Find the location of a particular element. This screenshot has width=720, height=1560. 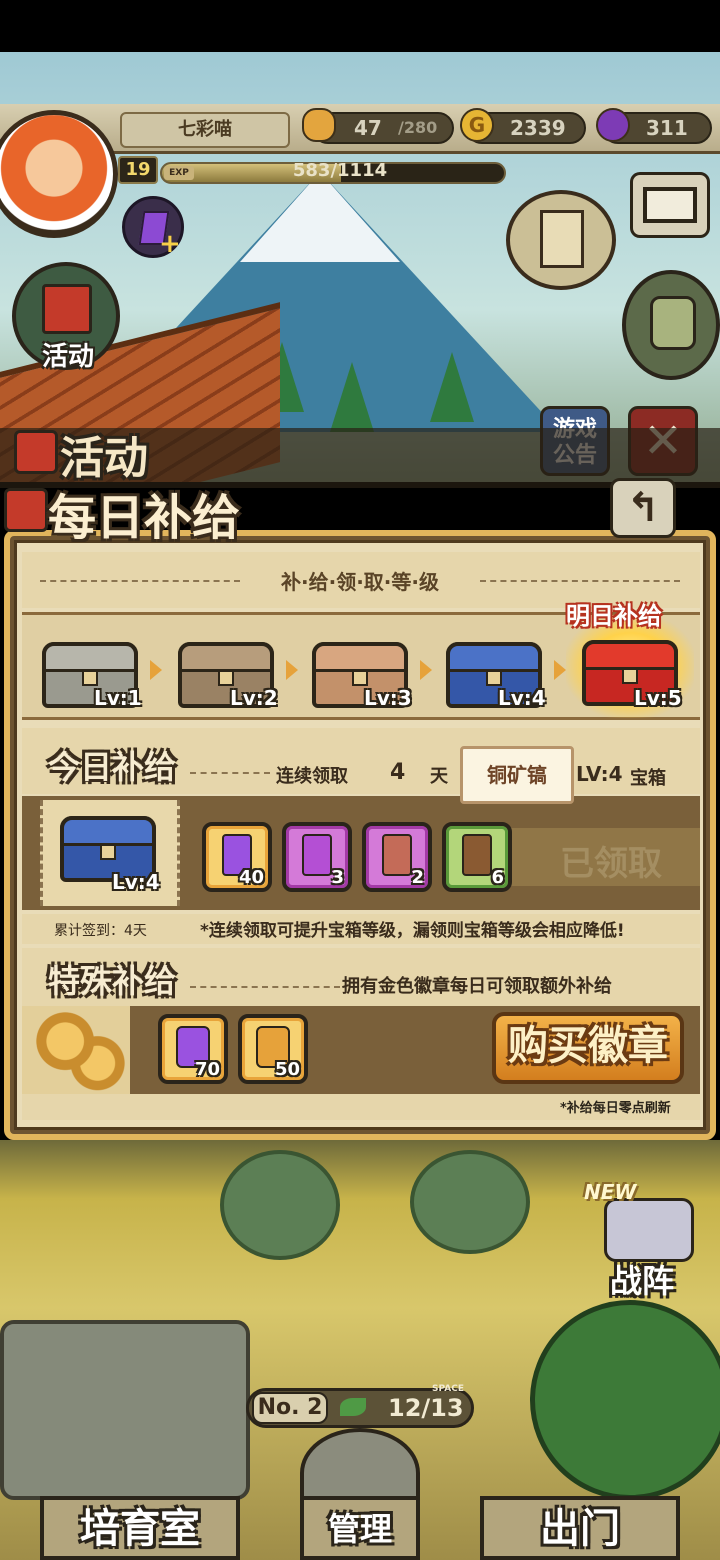

reward-item: 6 is located at coordinates (477, 857).